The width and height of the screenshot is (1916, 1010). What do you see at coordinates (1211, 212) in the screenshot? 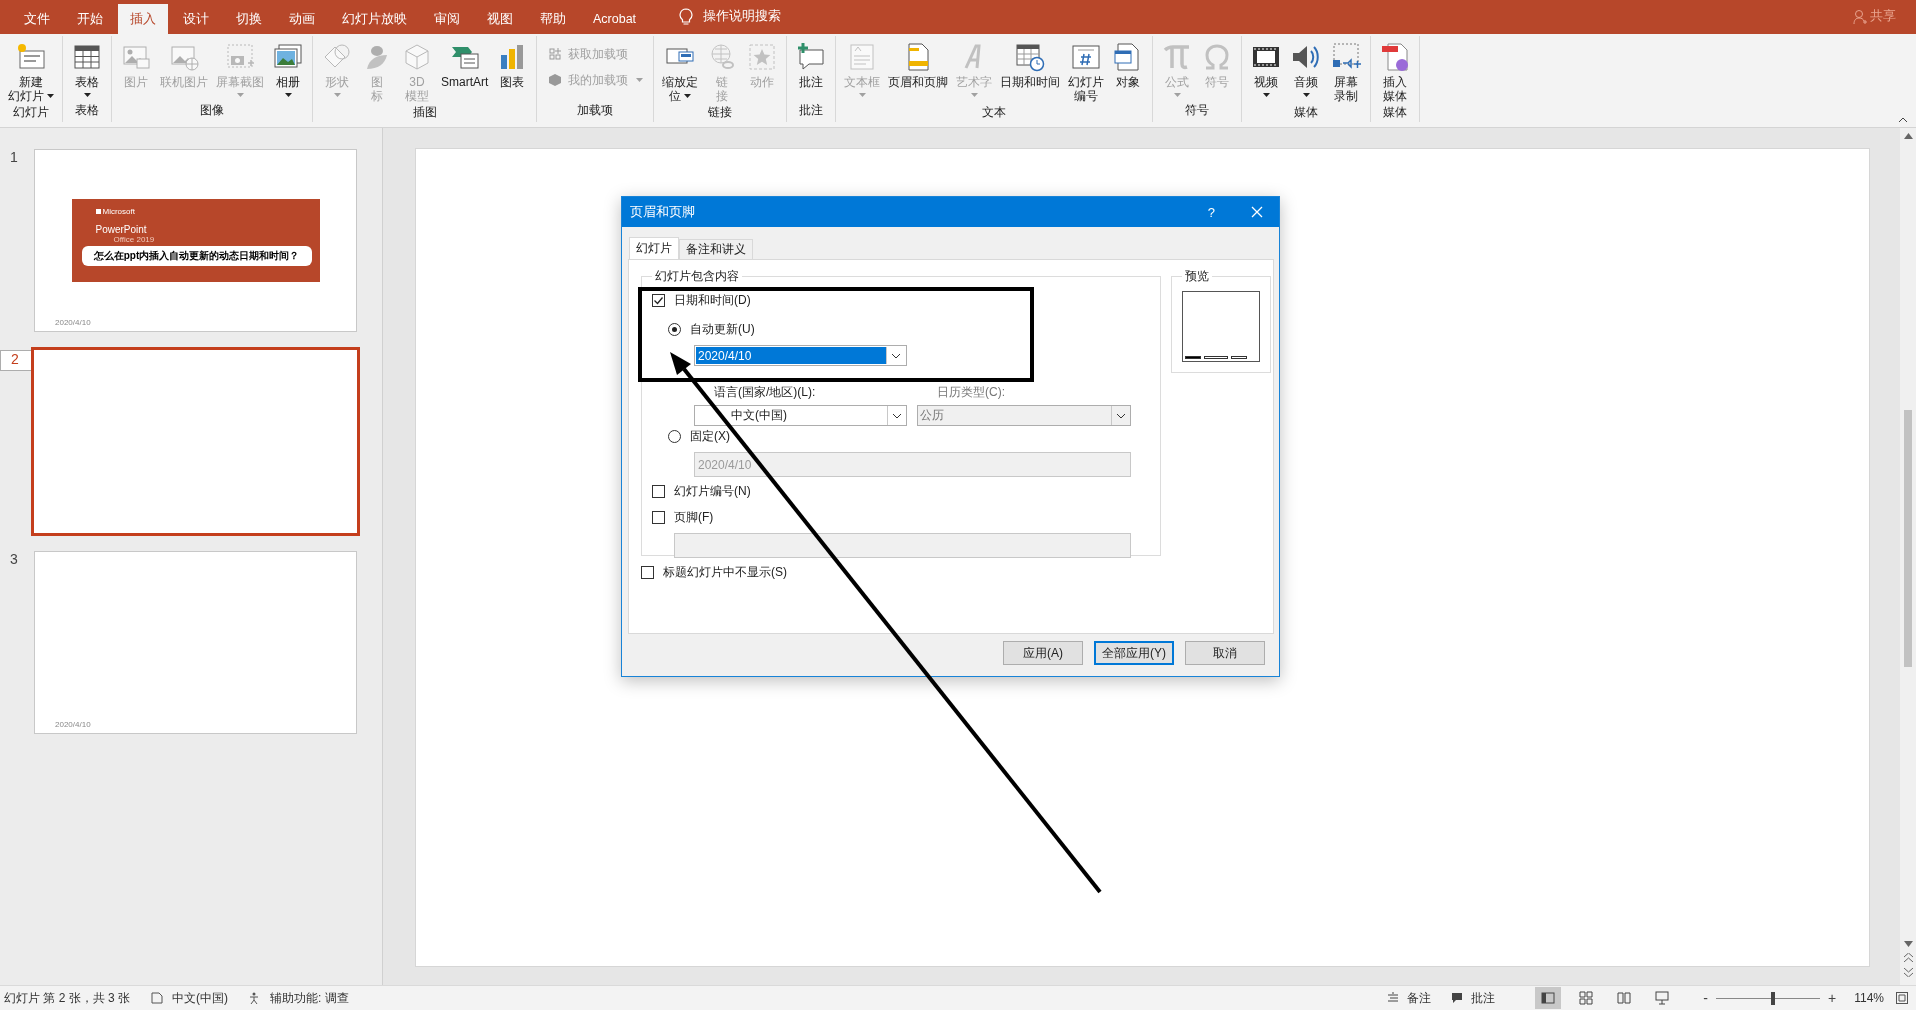
I see `help-button: ?` at bounding box center [1211, 212].